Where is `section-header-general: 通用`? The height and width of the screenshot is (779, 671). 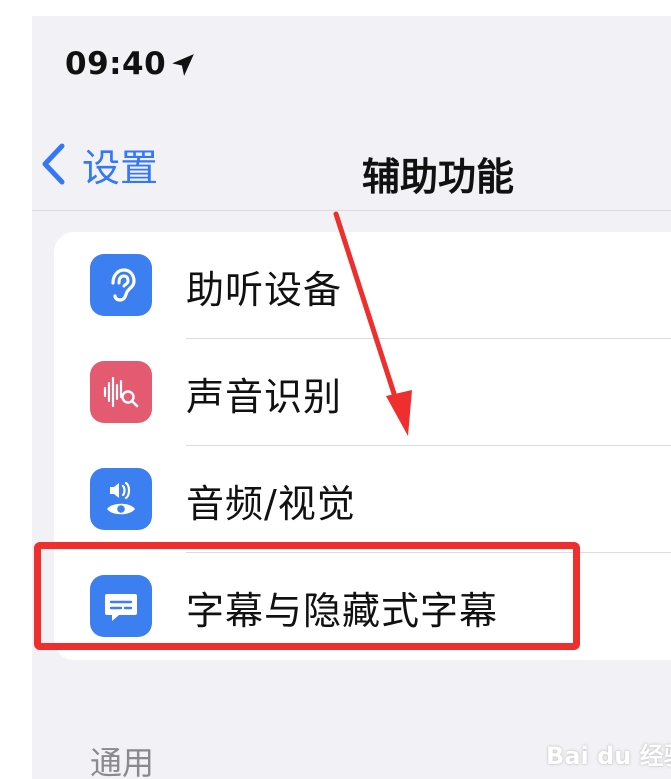 section-header-general: 通用 is located at coordinates (122, 761).